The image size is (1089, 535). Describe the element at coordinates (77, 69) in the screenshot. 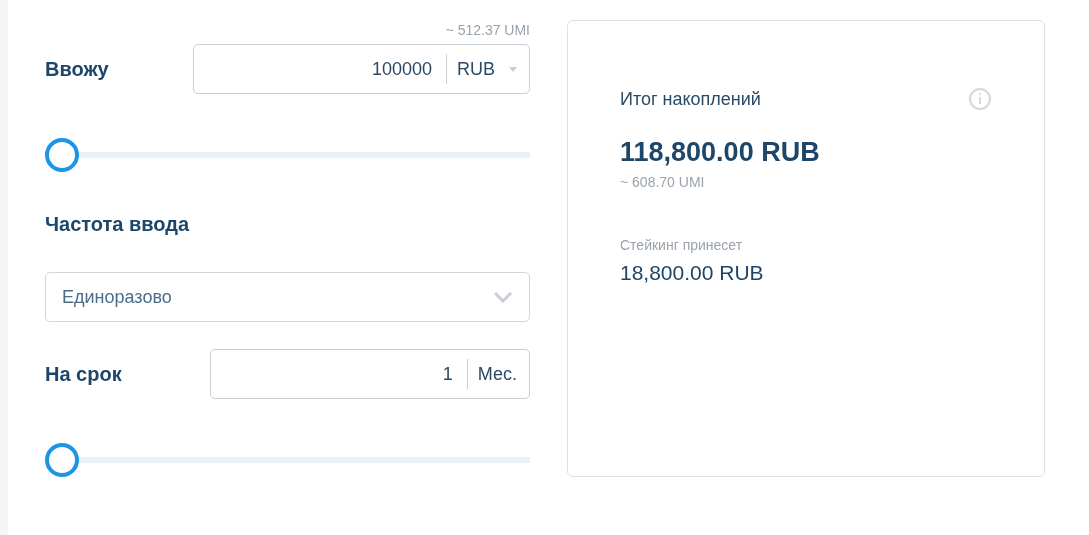

I see `deposit-label: Ввожу` at that location.